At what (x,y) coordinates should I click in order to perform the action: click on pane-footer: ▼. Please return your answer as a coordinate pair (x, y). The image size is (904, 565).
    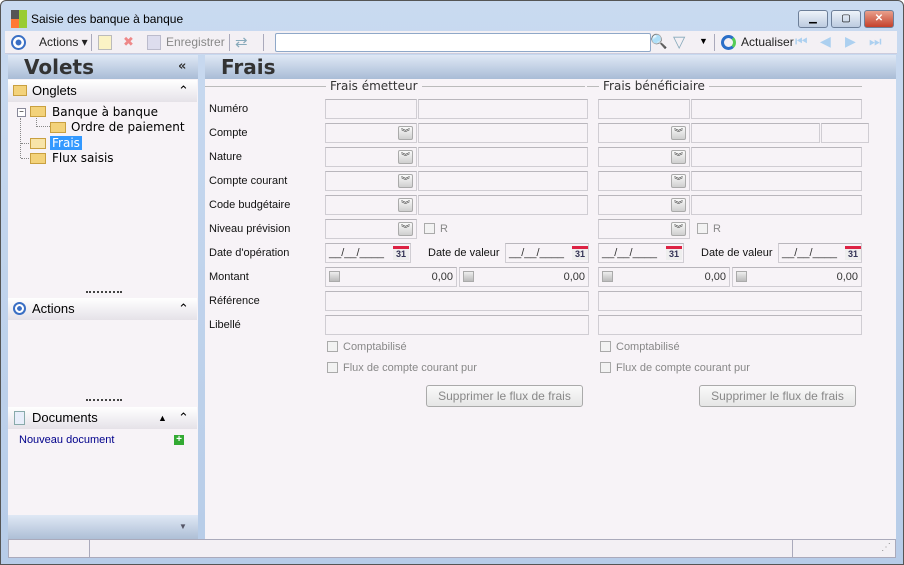
    Looking at the image, I should click on (103, 527).